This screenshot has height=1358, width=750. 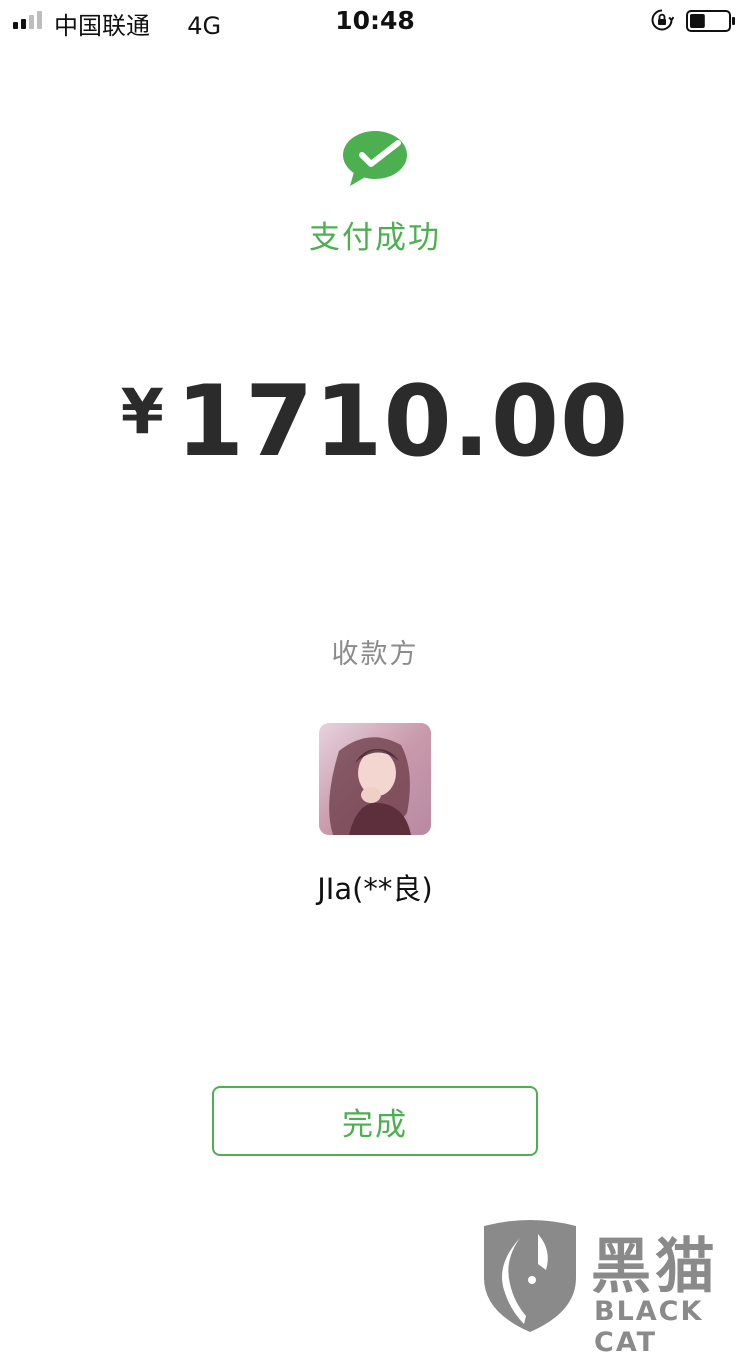 I want to click on status-time: 10:48, so click(x=375, y=20).